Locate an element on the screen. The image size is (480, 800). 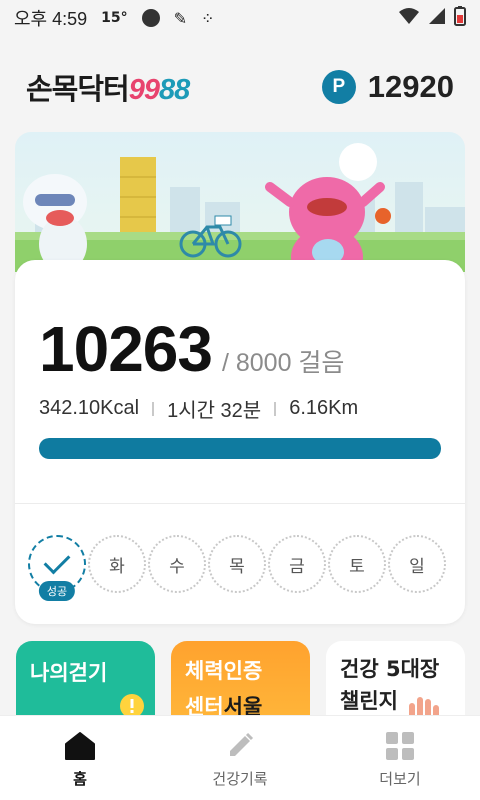
bottom-navigation: 홈 건강기록 더보기 is located at coordinates (240, 757).